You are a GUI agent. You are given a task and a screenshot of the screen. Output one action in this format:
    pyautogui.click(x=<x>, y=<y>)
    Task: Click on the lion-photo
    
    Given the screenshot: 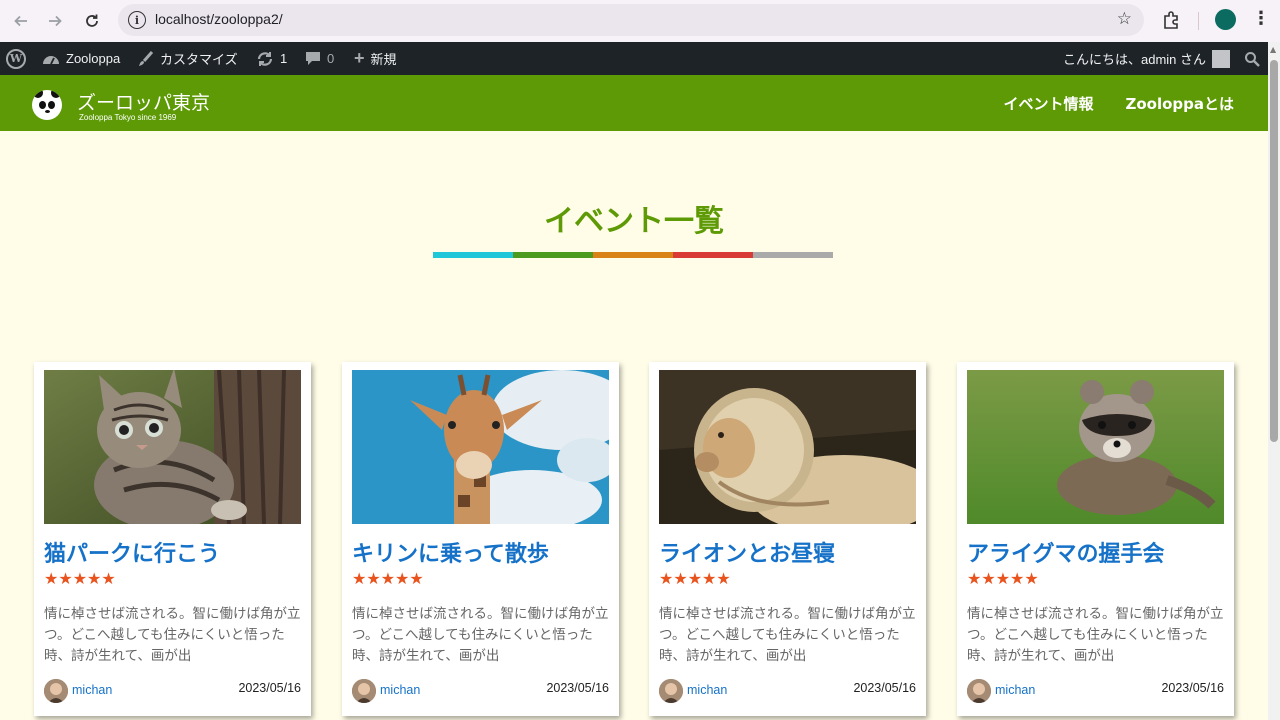 What is the action you would take?
    pyautogui.click(x=787, y=447)
    